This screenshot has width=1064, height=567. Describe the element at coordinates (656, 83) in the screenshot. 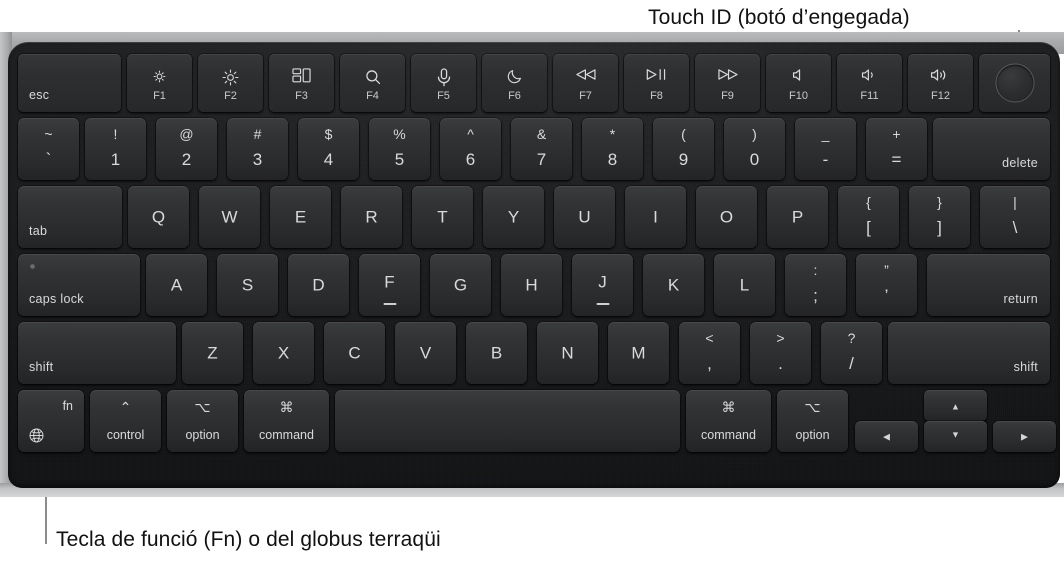

I see `key-f8: F8` at that location.